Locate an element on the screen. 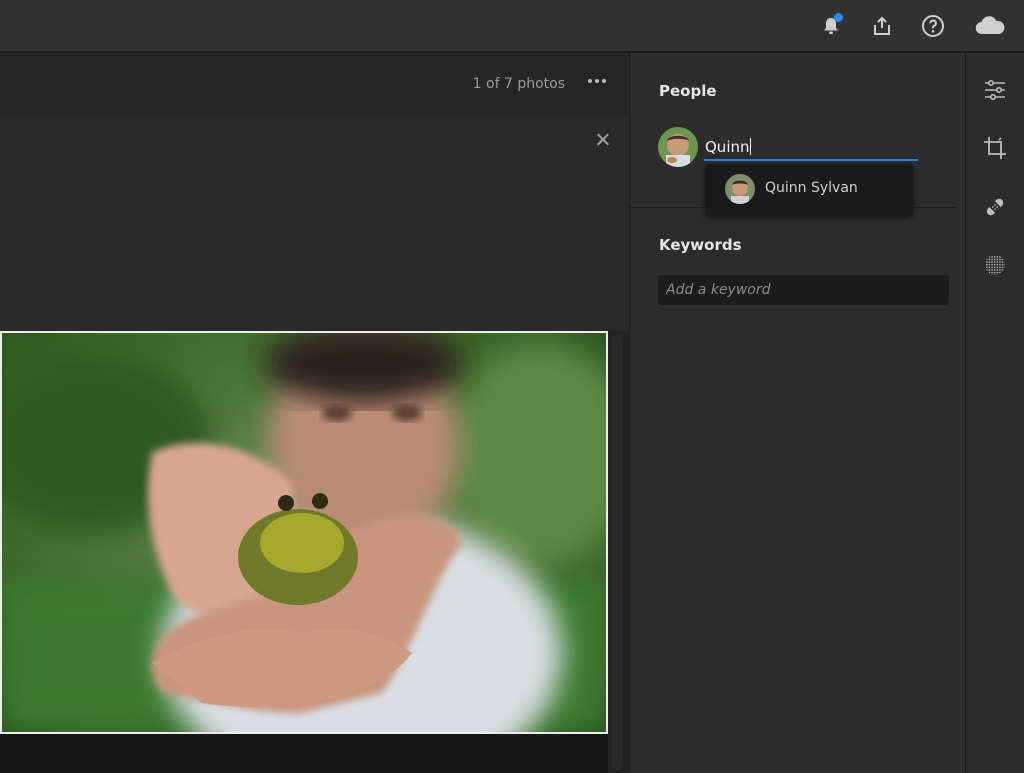 The image size is (1024, 773). suggestion-avatar is located at coordinates (740, 189).